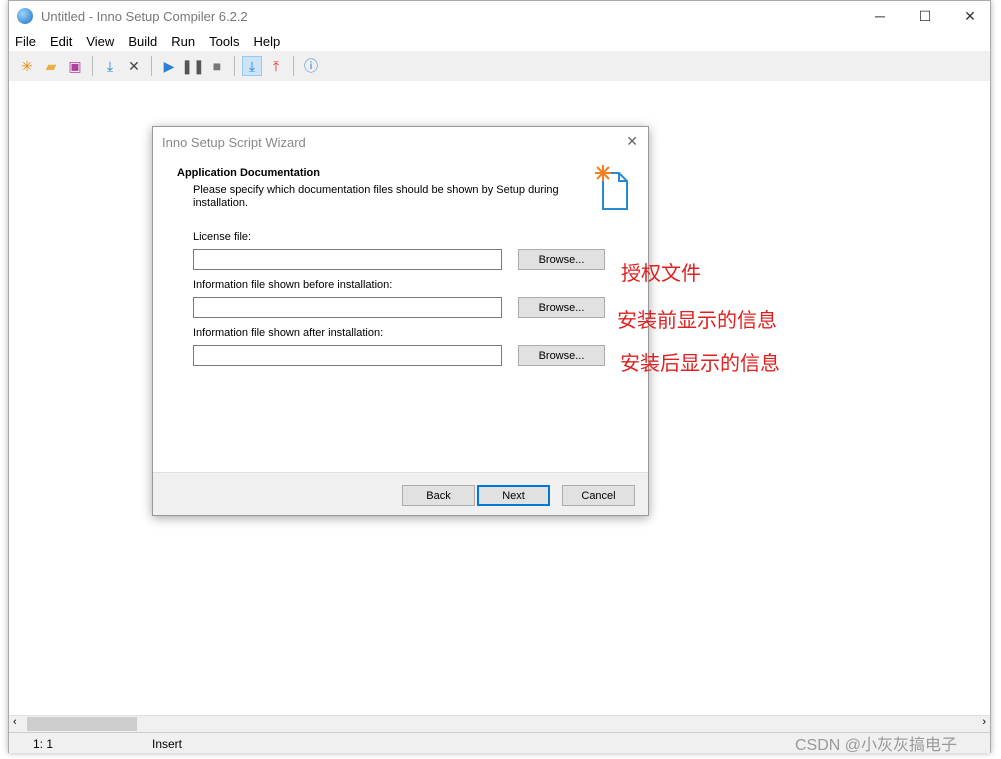 This screenshot has height=759, width=1001. What do you see at coordinates (142, 41) in the screenshot?
I see `menu-build: Build` at bounding box center [142, 41].